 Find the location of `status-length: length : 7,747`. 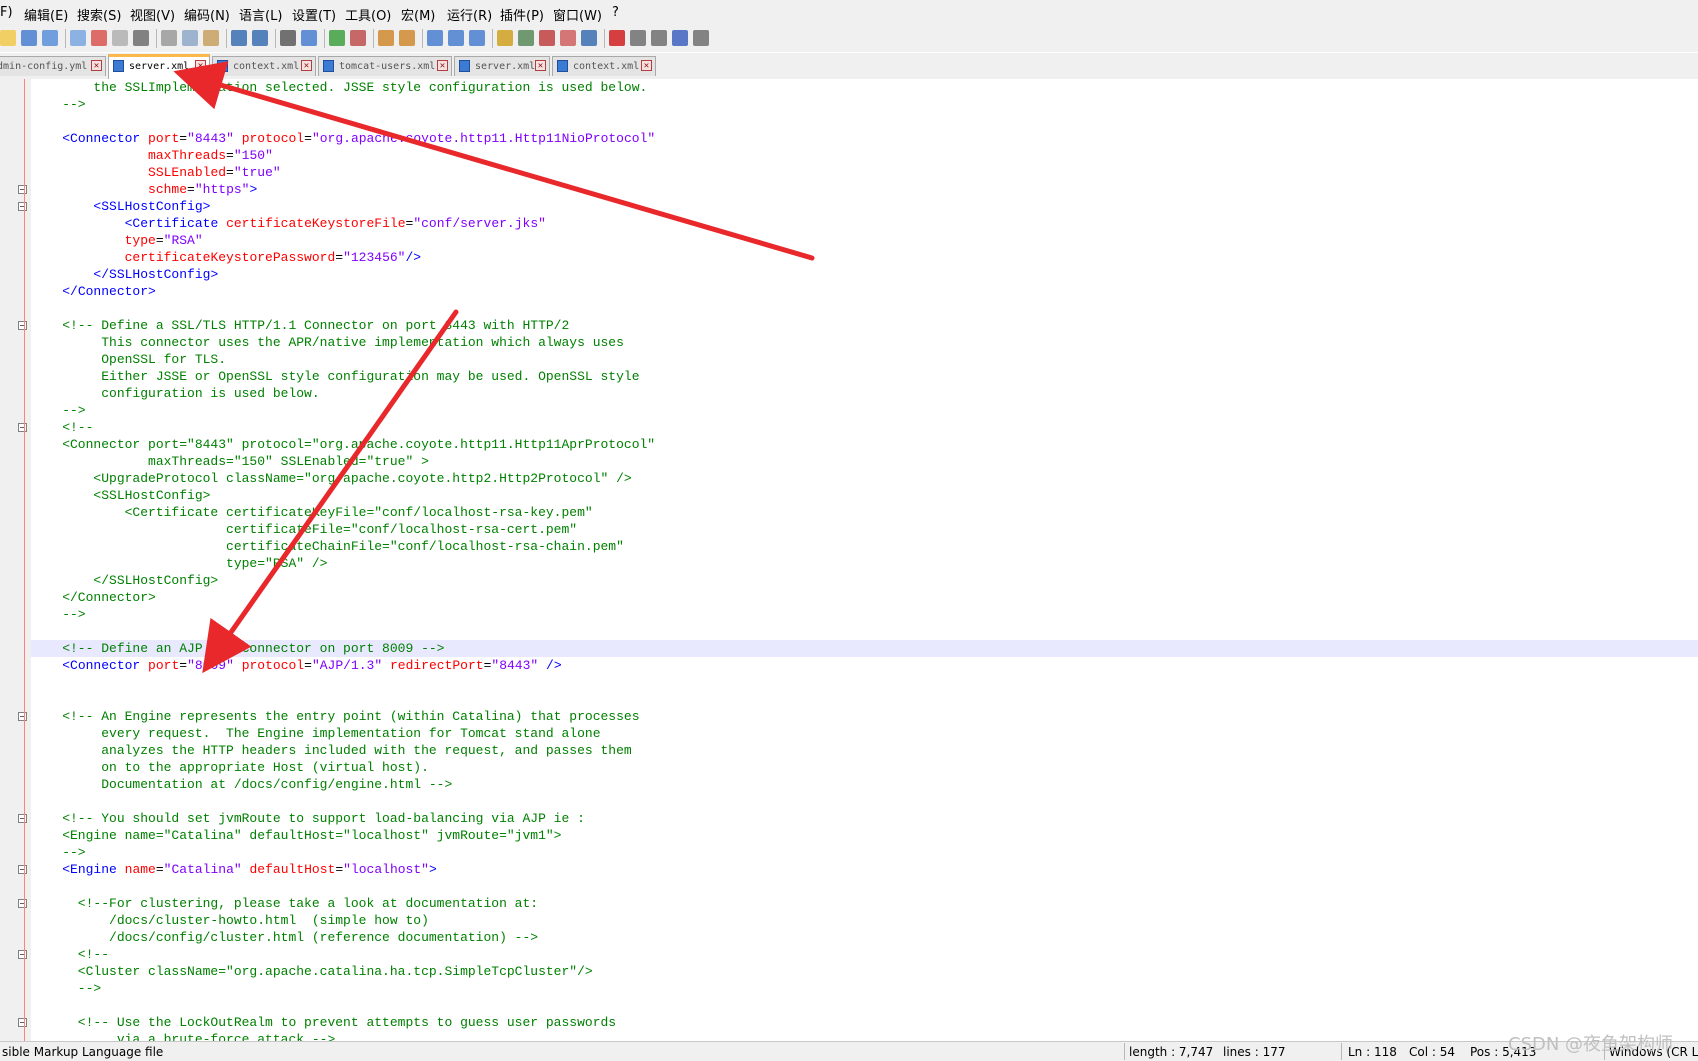

status-length: length : 7,747 is located at coordinates (1171, 1052).